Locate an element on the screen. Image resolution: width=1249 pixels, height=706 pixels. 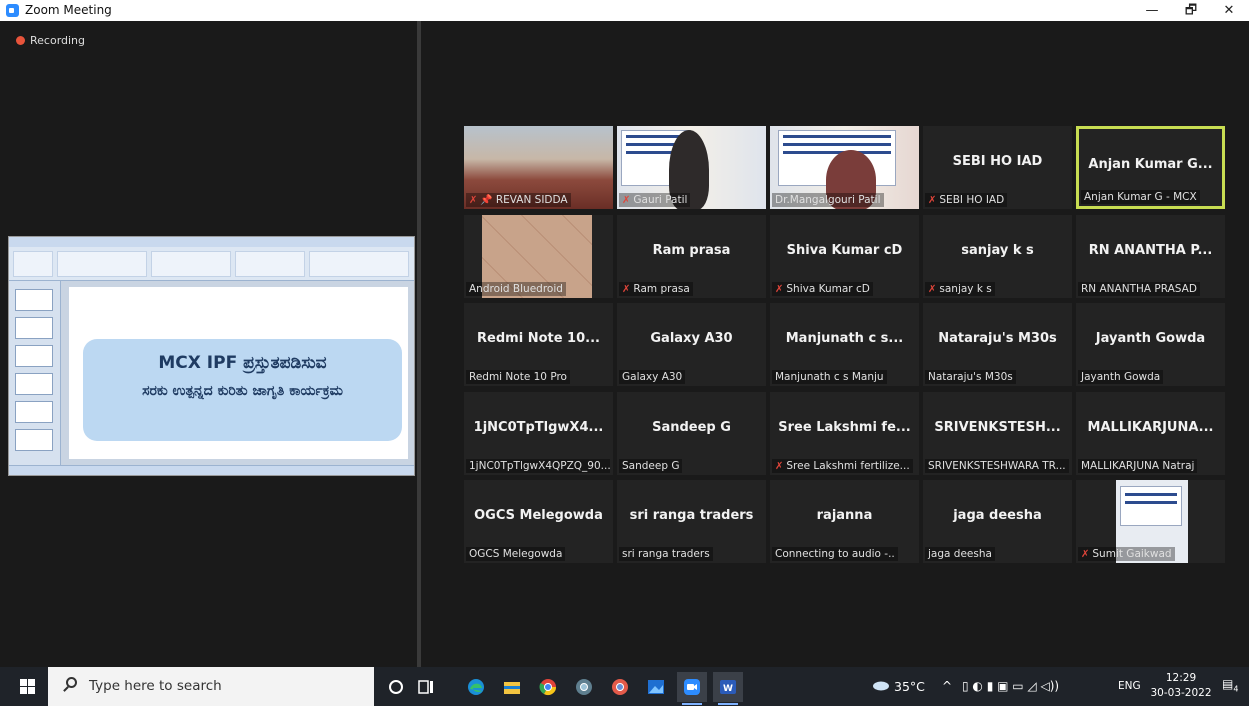
participant-label-text: Sumit Gaikwad is located at coordinates (1132, 554).